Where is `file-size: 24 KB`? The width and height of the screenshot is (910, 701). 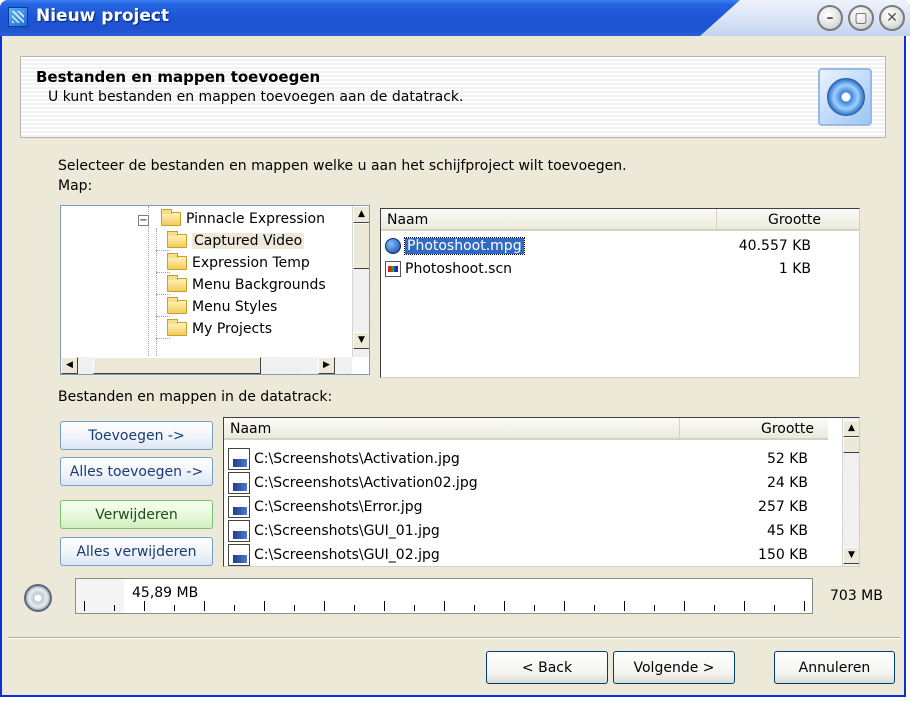 file-size: 24 KB is located at coordinates (787, 483).